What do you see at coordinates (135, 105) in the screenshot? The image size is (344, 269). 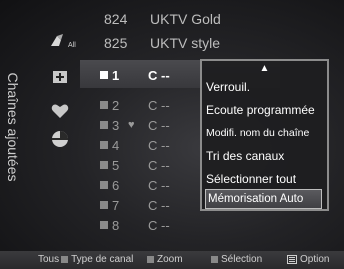 I see `channel-row: 2 C --` at bounding box center [135, 105].